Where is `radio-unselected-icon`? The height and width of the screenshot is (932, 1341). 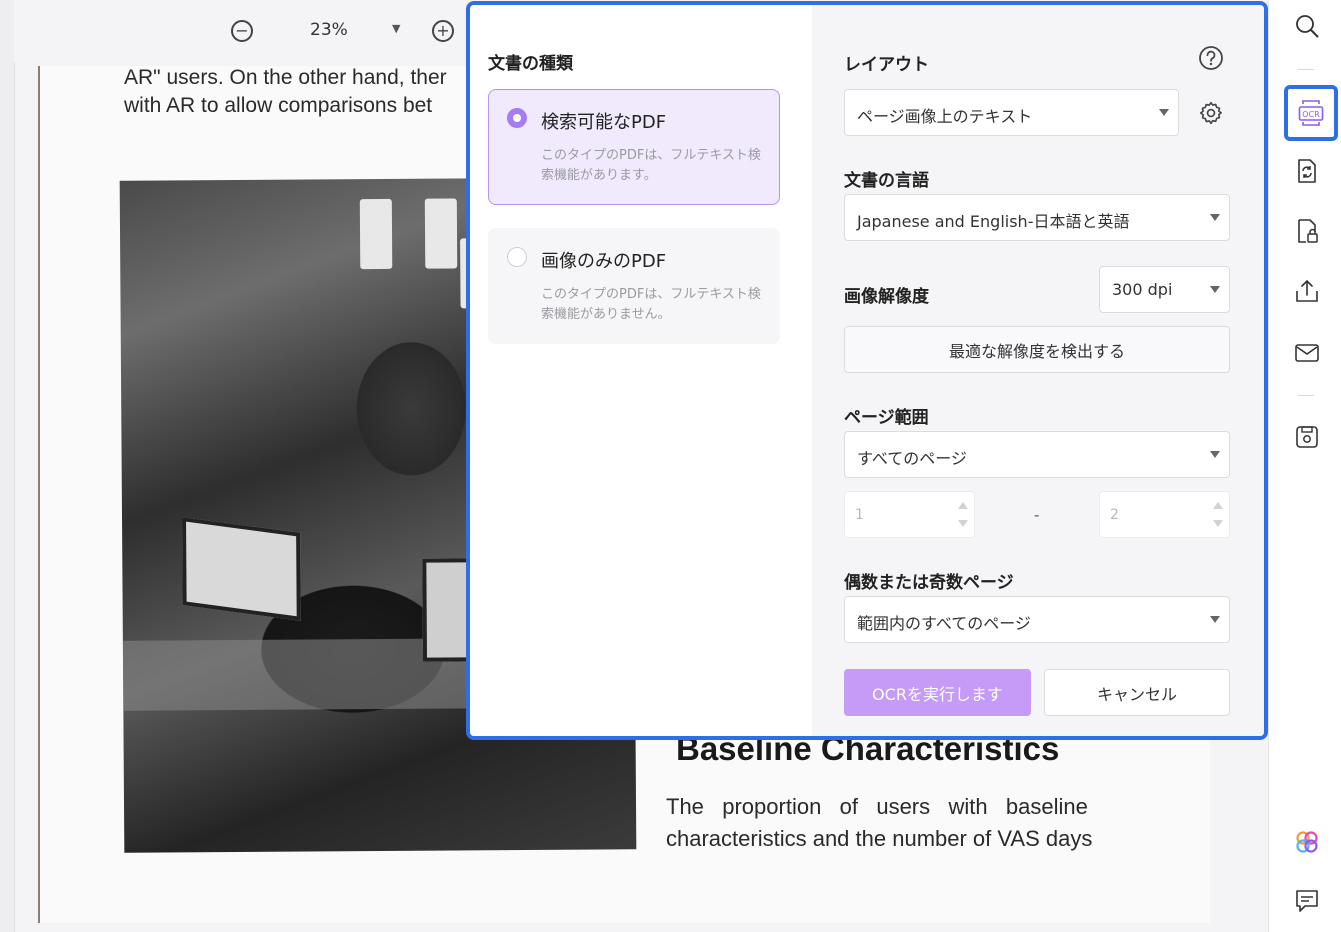 radio-unselected-icon is located at coordinates (517, 257).